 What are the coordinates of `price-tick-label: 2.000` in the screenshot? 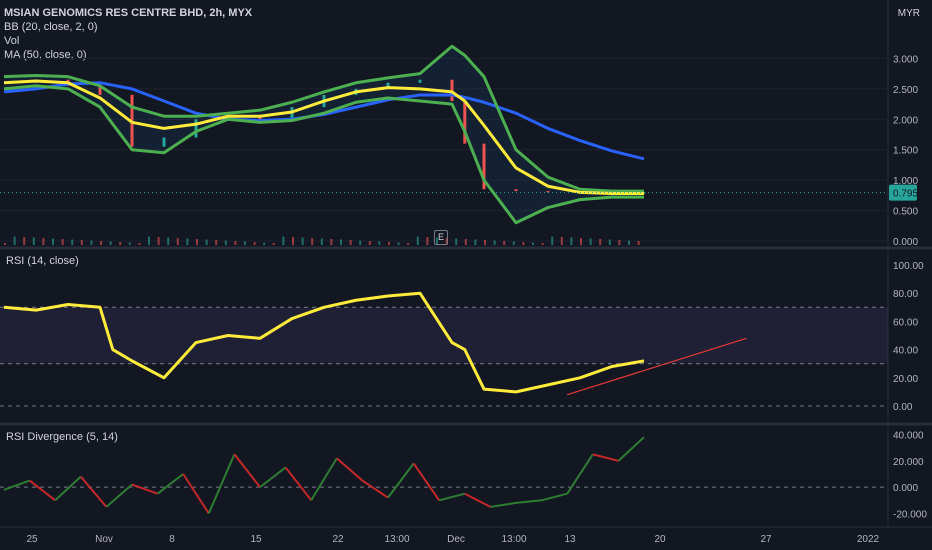 It's located at (905, 120).